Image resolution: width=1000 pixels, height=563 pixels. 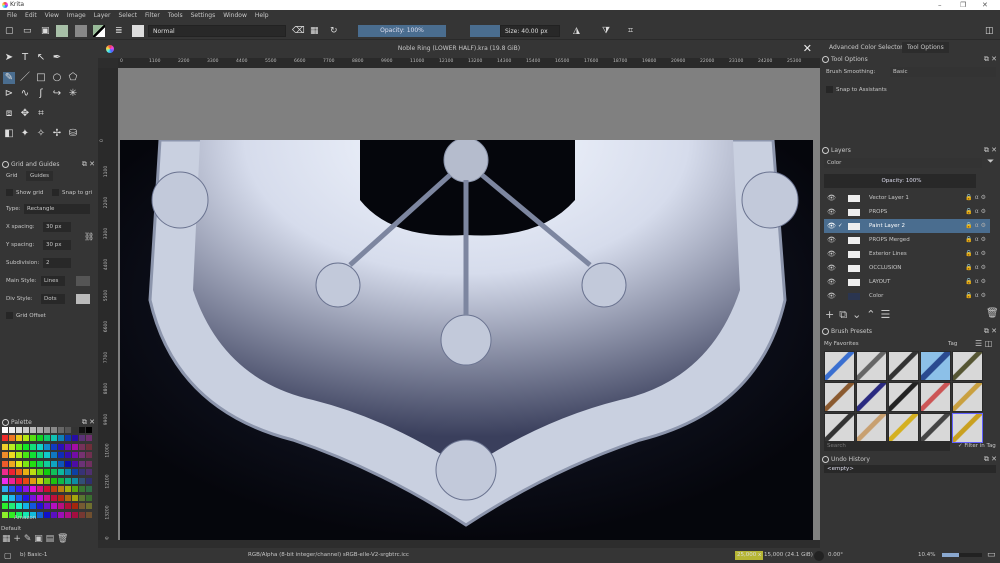 What do you see at coordinates (262, 16) in the screenshot?
I see `menu-help: Help` at bounding box center [262, 16].